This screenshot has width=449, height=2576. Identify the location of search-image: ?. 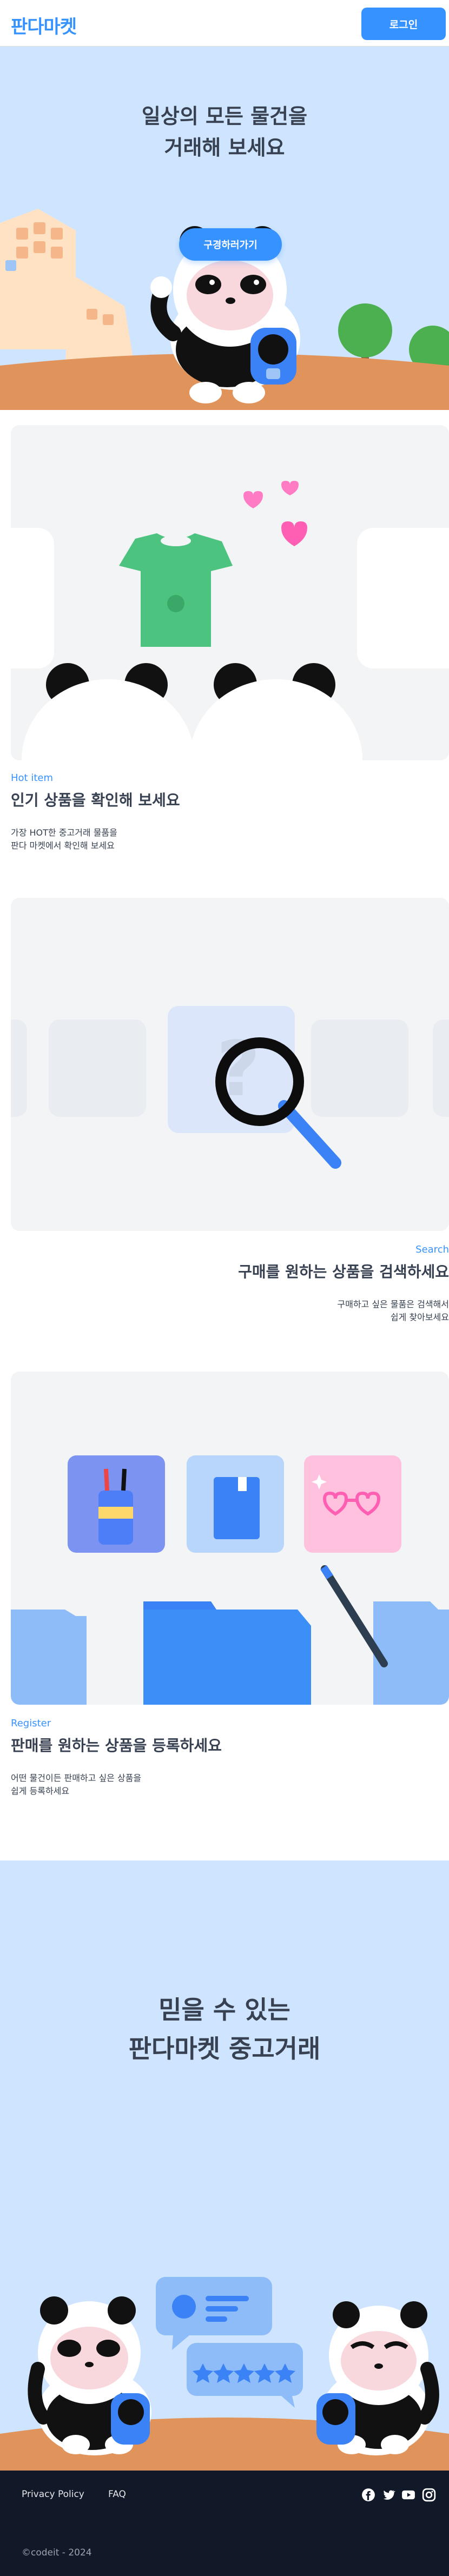
(230, 1065).